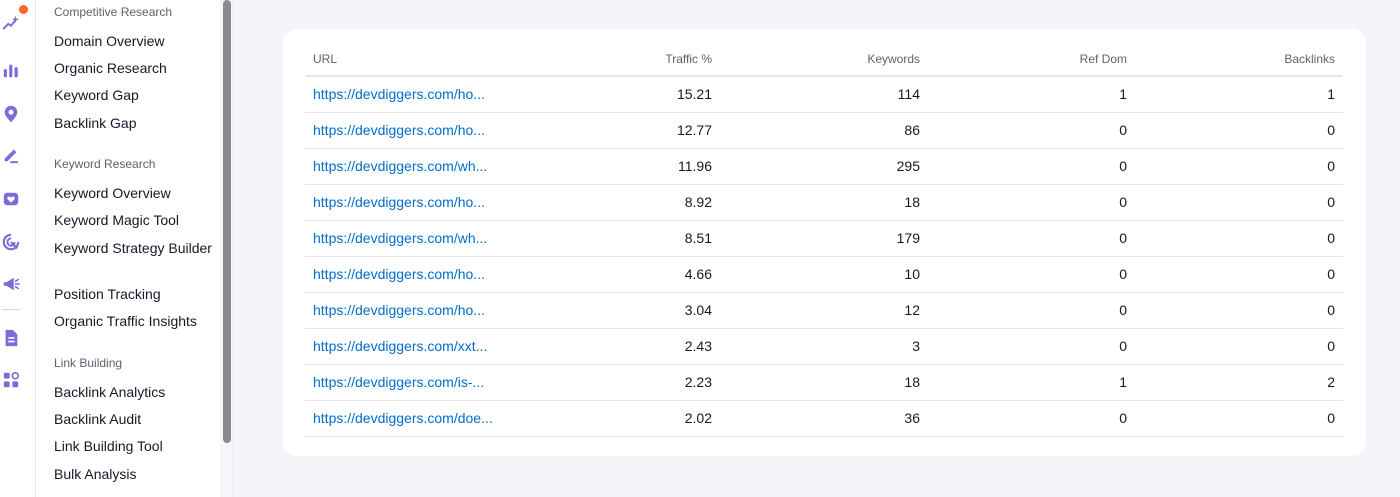  I want to click on table-row: https://devdiggers.com/ho... 15.21 114 1 1, so click(824, 94).